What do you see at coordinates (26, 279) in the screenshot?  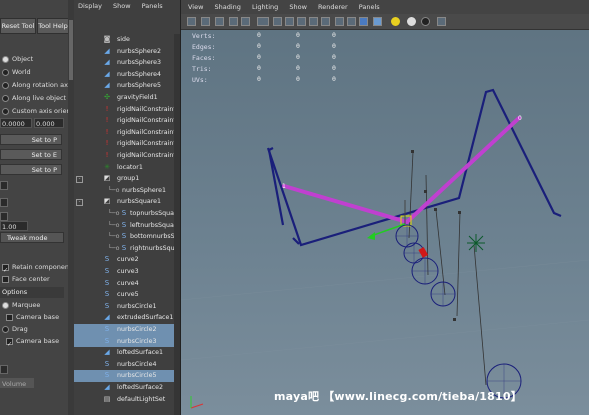 I see `face-center-checkbox: Face center` at bounding box center [26, 279].